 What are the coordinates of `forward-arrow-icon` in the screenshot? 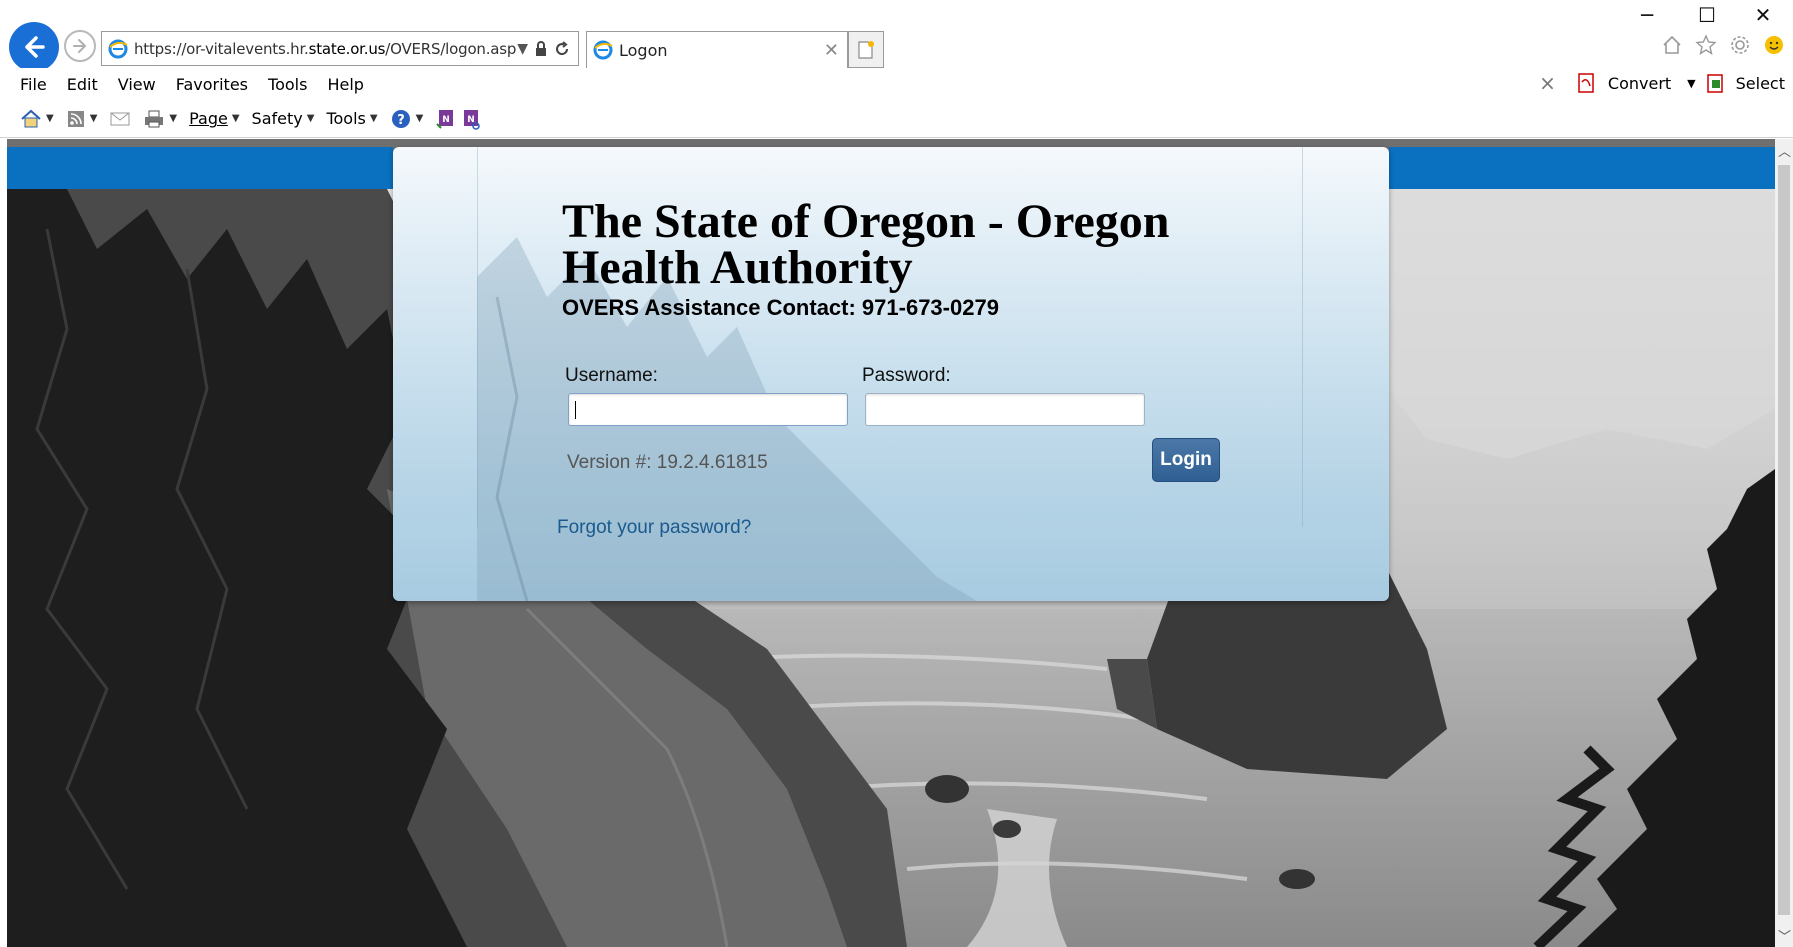 It's located at (79, 46).